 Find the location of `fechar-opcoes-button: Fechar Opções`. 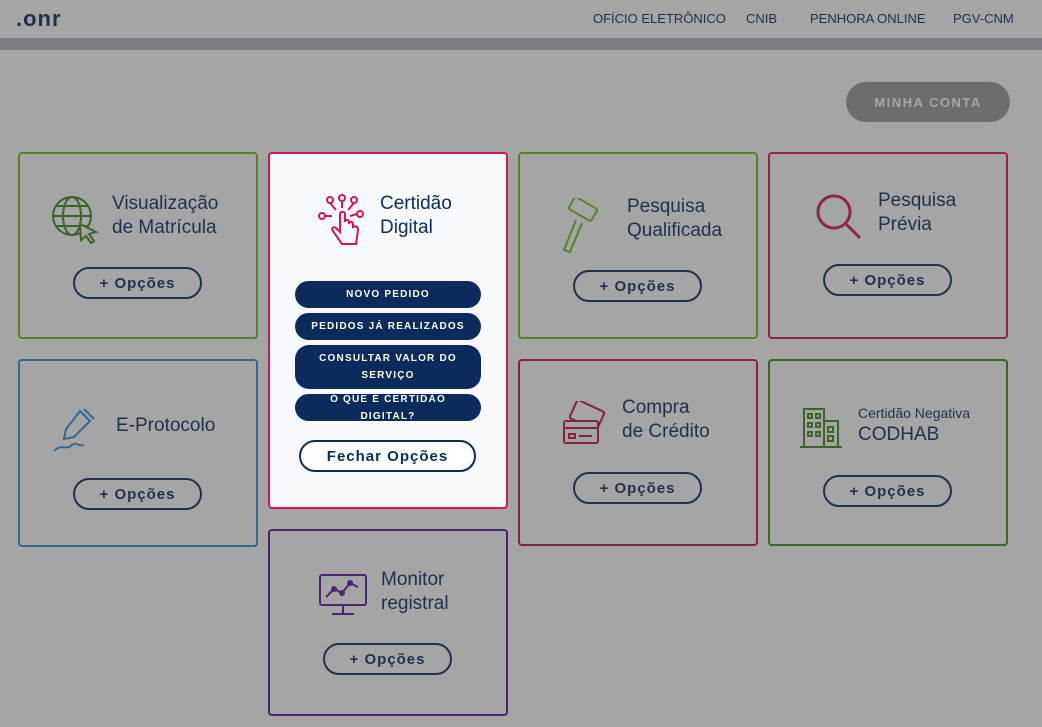

fechar-opcoes-button: Fechar Opções is located at coordinates (387, 456).